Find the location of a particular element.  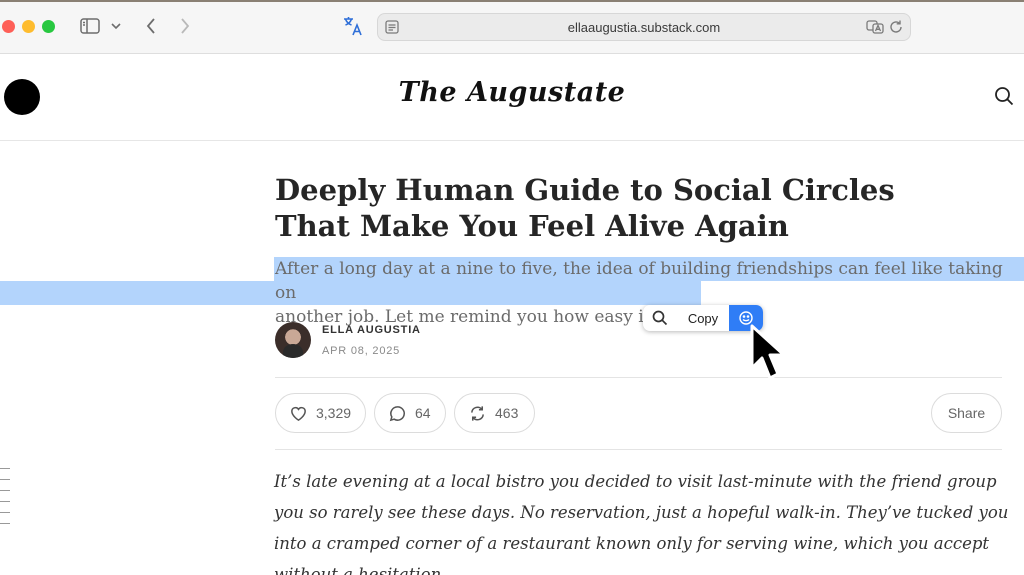

restack-count: 463 is located at coordinates (507, 413).